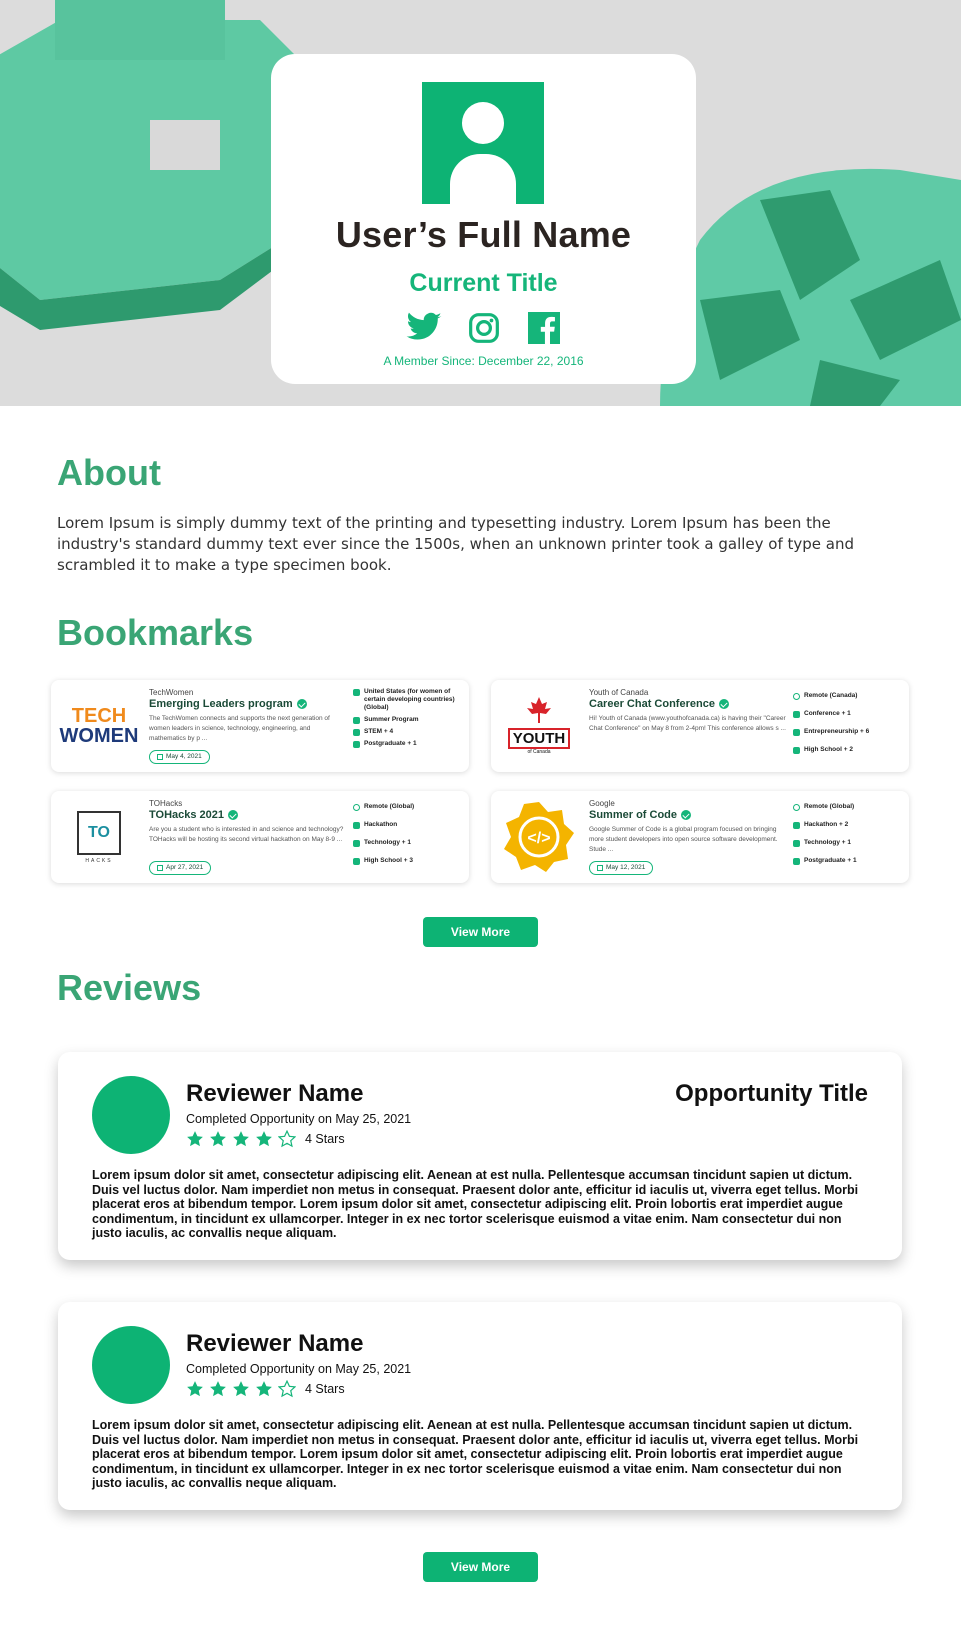 The width and height of the screenshot is (961, 1648). Describe the element at coordinates (483, 234) in the screenshot. I see `user-full-name: User’s Full Name` at that location.